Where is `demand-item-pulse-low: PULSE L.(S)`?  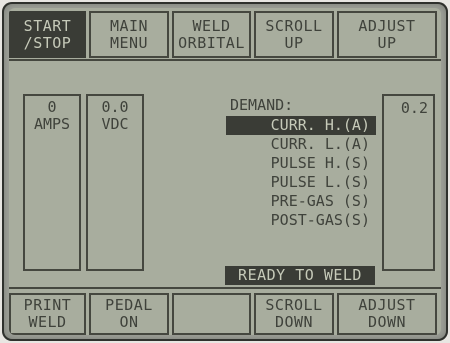 demand-item-pulse-low: PULSE L.(S) is located at coordinates (301, 182).